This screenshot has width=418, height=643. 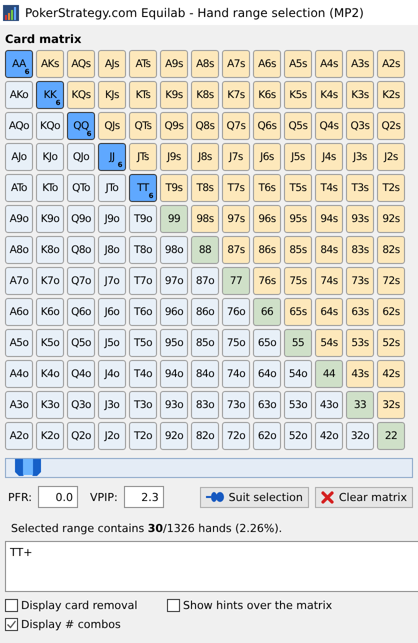 I want to click on hand-cell: 74s, so click(x=329, y=281).